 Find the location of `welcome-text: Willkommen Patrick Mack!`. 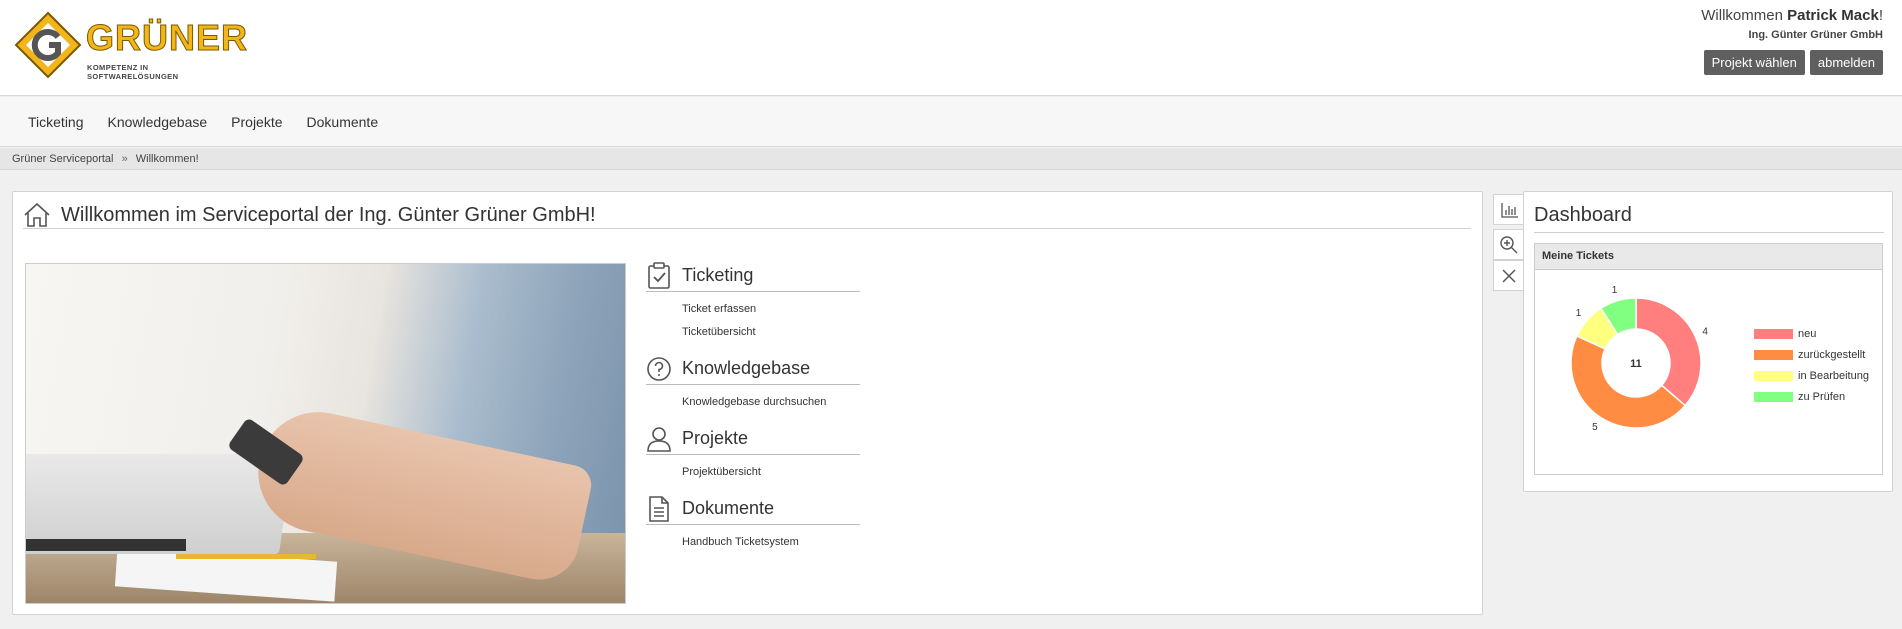

welcome-text: Willkommen Patrick Mack! is located at coordinates (1792, 15).